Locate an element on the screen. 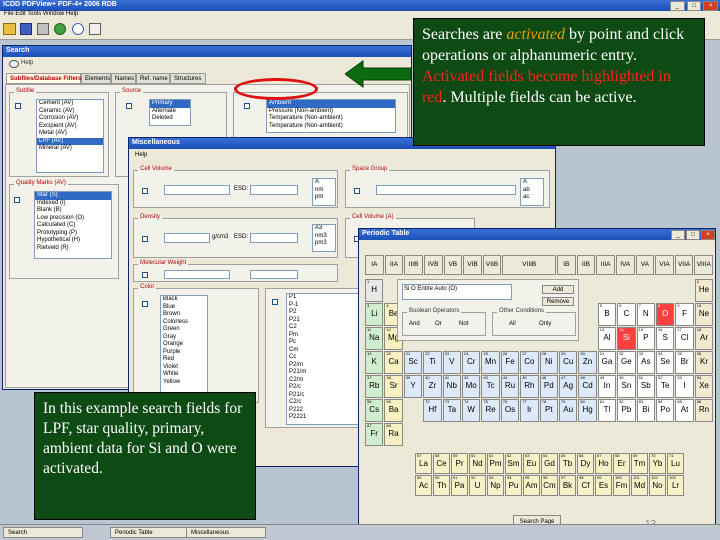 The height and width of the screenshot is (540, 720). group-header-4: VB is located at coordinates (453, 265).